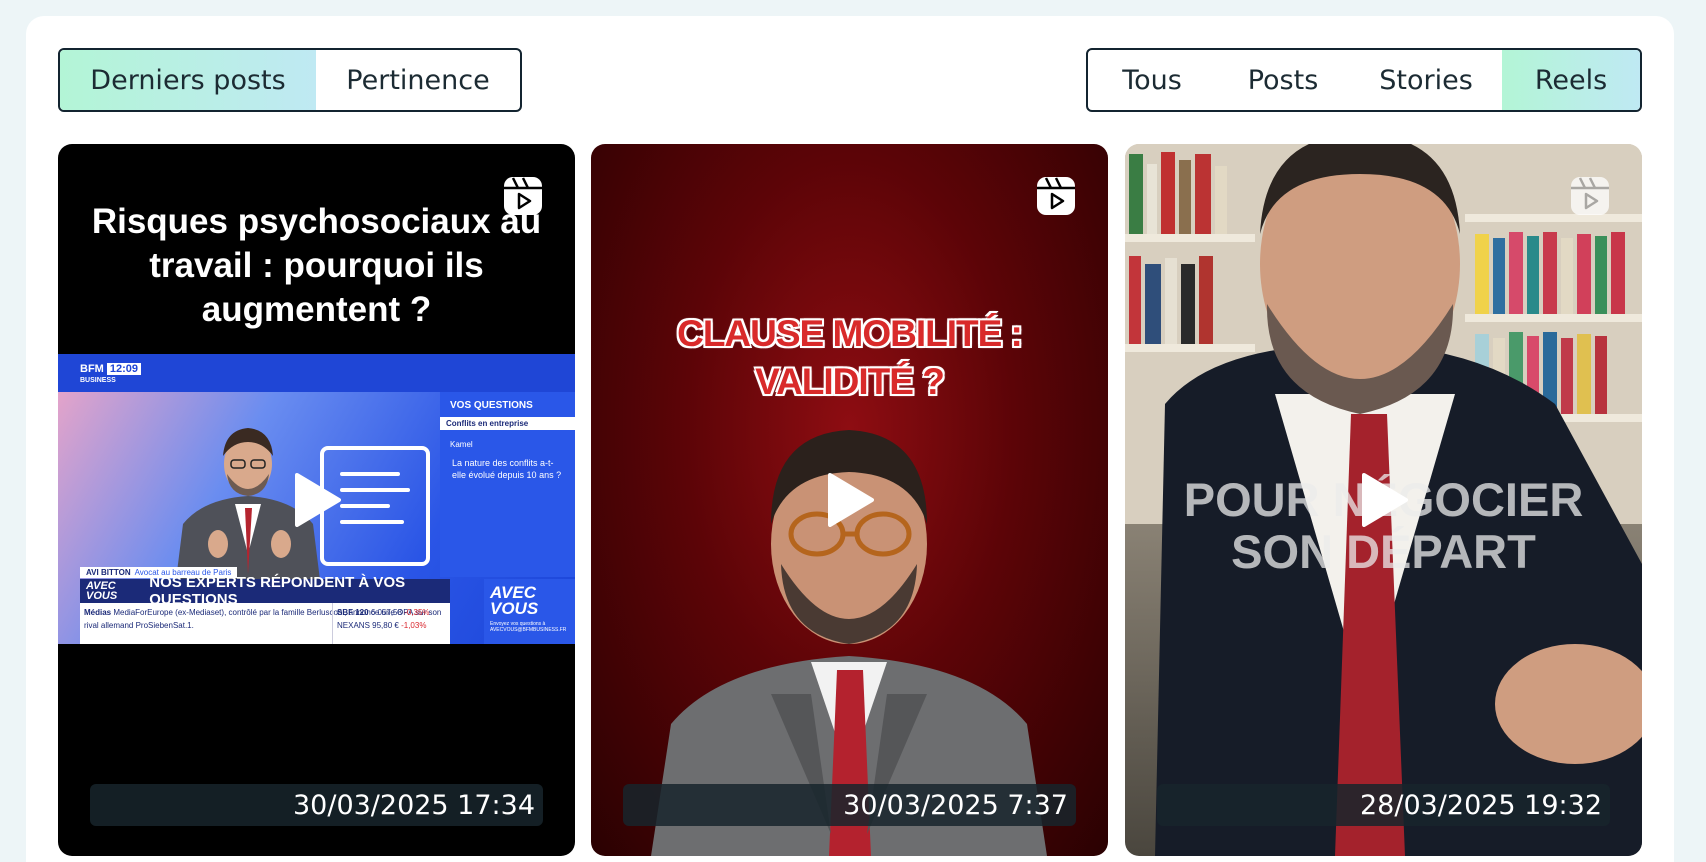  Describe the element at coordinates (1152, 80) in the screenshot. I see `filter-all-button: Tous` at that location.